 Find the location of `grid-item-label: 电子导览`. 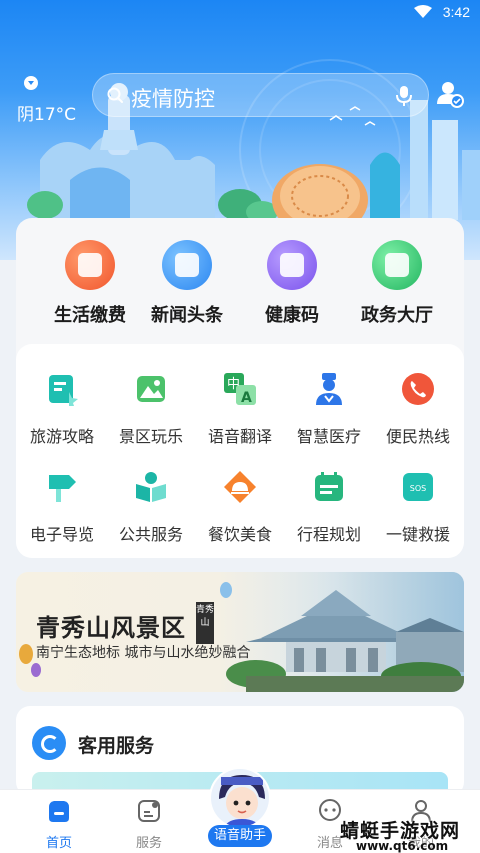

grid-item-label: 电子导览 is located at coordinates (61, 534).